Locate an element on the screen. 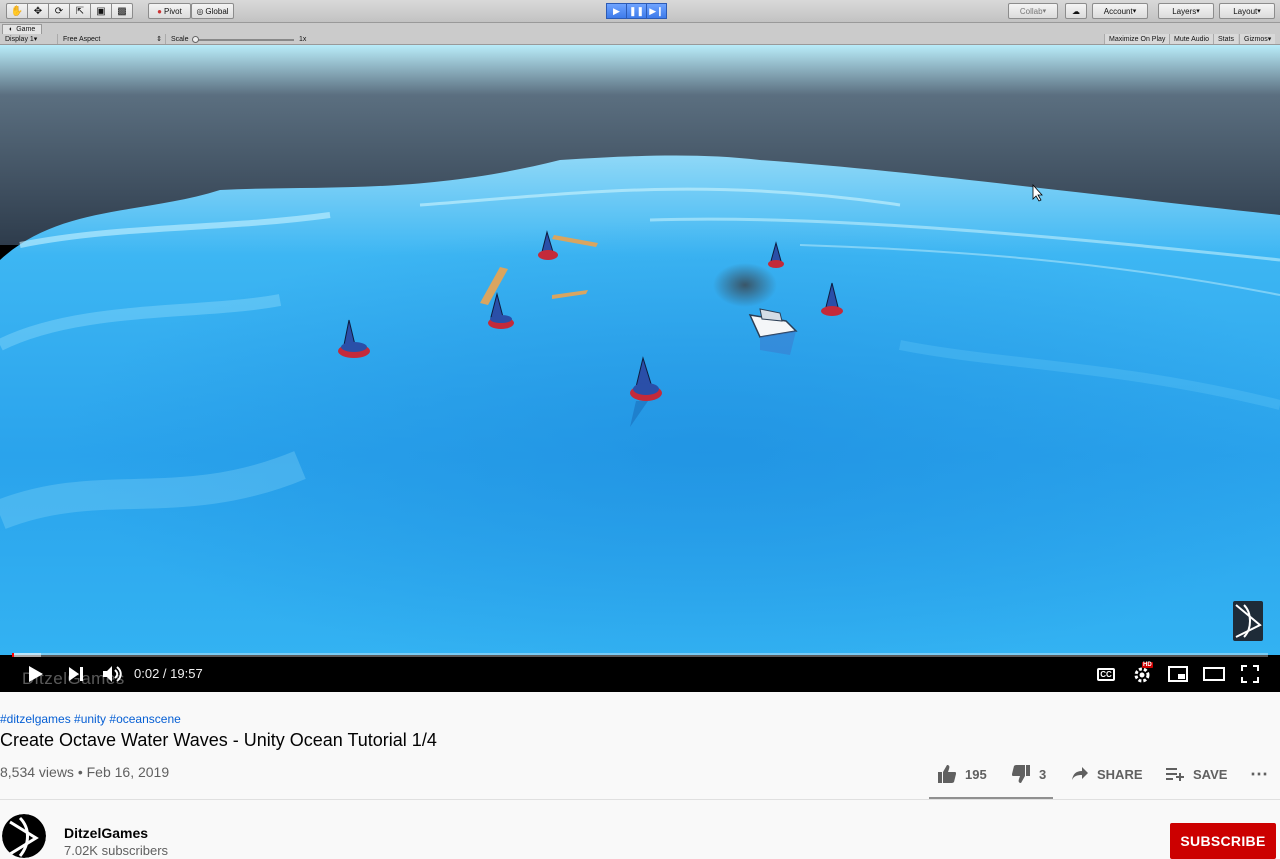  display-dropdown: Display 1 is located at coordinates (30, 39).